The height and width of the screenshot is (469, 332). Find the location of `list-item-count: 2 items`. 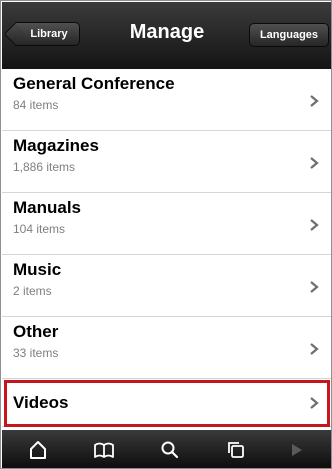

list-item-count: 2 items is located at coordinates (32, 291).